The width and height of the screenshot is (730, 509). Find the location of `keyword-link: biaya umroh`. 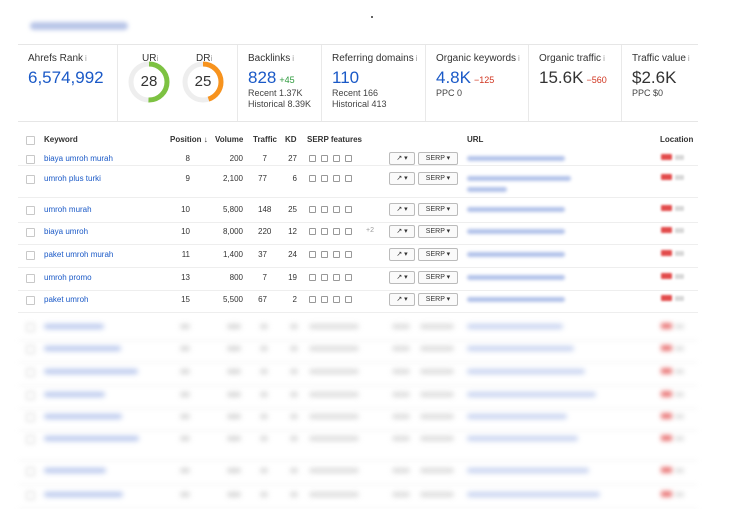

keyword-link: biaya umroh is located at coordinates (66, 231).